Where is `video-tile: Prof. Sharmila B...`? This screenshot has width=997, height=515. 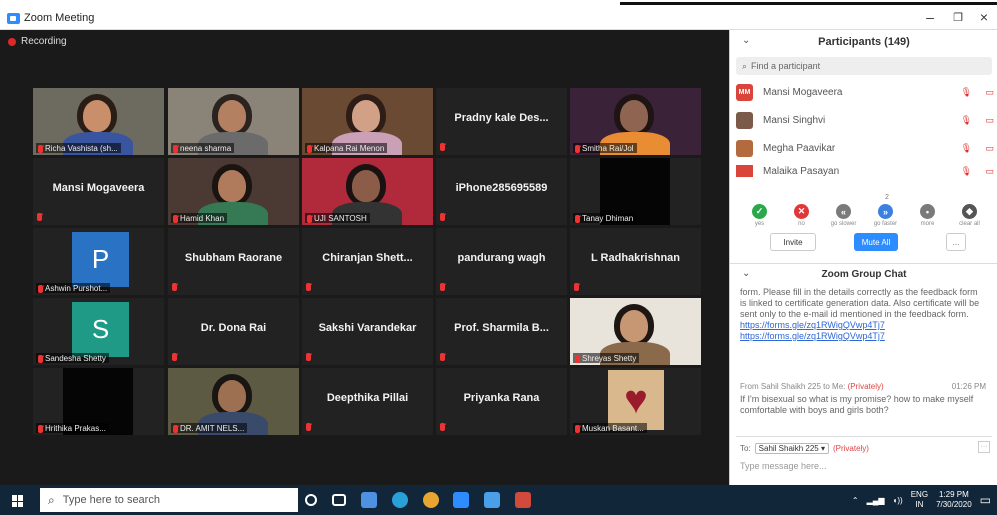 video-tile: Prof. Sharmila B... is located at coordinates (501, 331).